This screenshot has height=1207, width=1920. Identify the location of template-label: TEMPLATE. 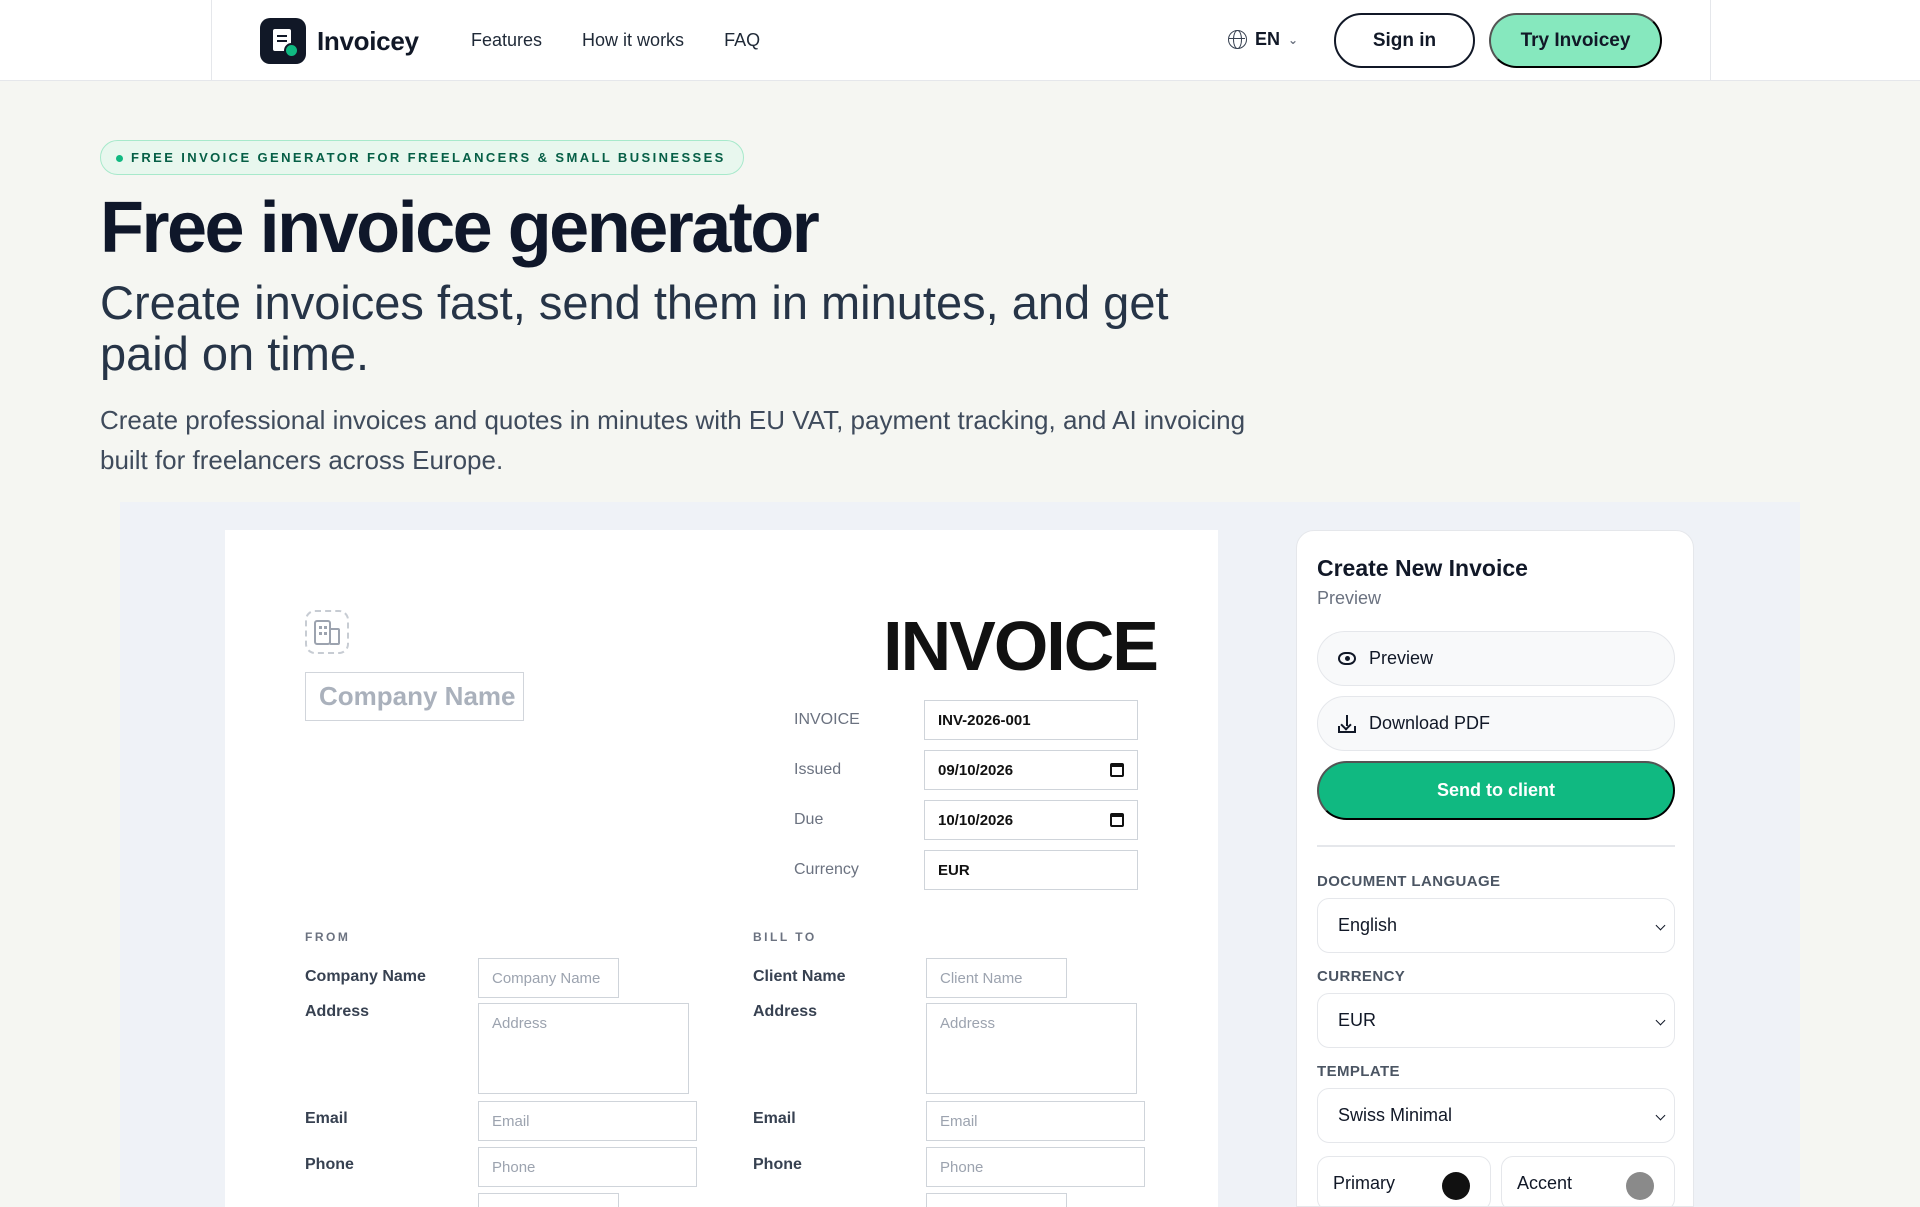
(1358, 1071).